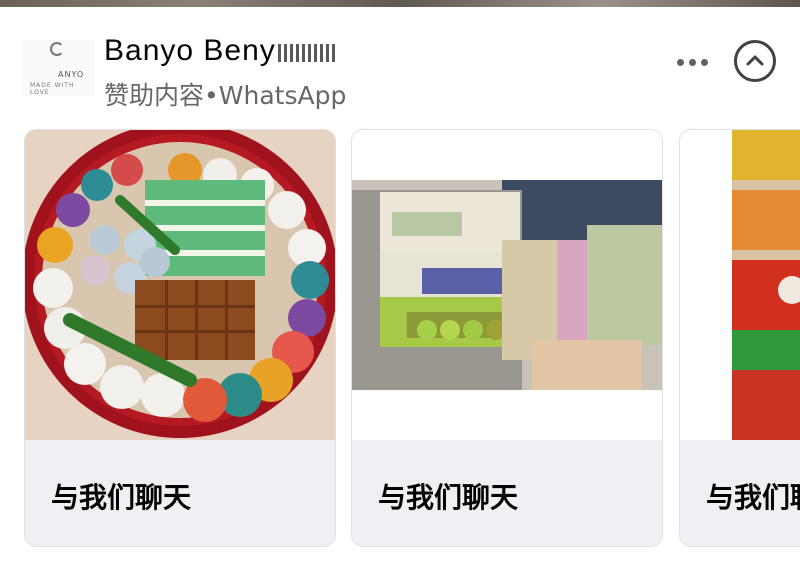 The image size is (800, 565). What do you see at coordinates (282, 95) in the screenshot?
I see `platform-label: WhatsApp` at bounding box center [282, 95].